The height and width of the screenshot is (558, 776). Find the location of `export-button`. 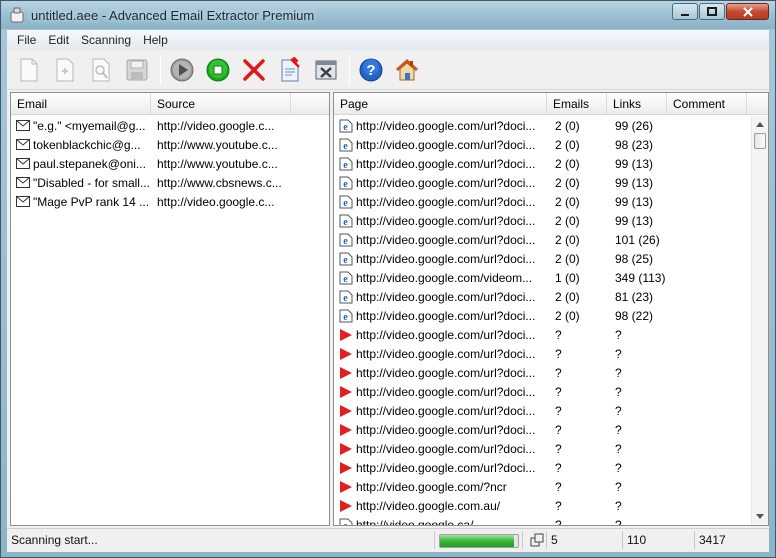

export-button is located at coordinates (326, 70).